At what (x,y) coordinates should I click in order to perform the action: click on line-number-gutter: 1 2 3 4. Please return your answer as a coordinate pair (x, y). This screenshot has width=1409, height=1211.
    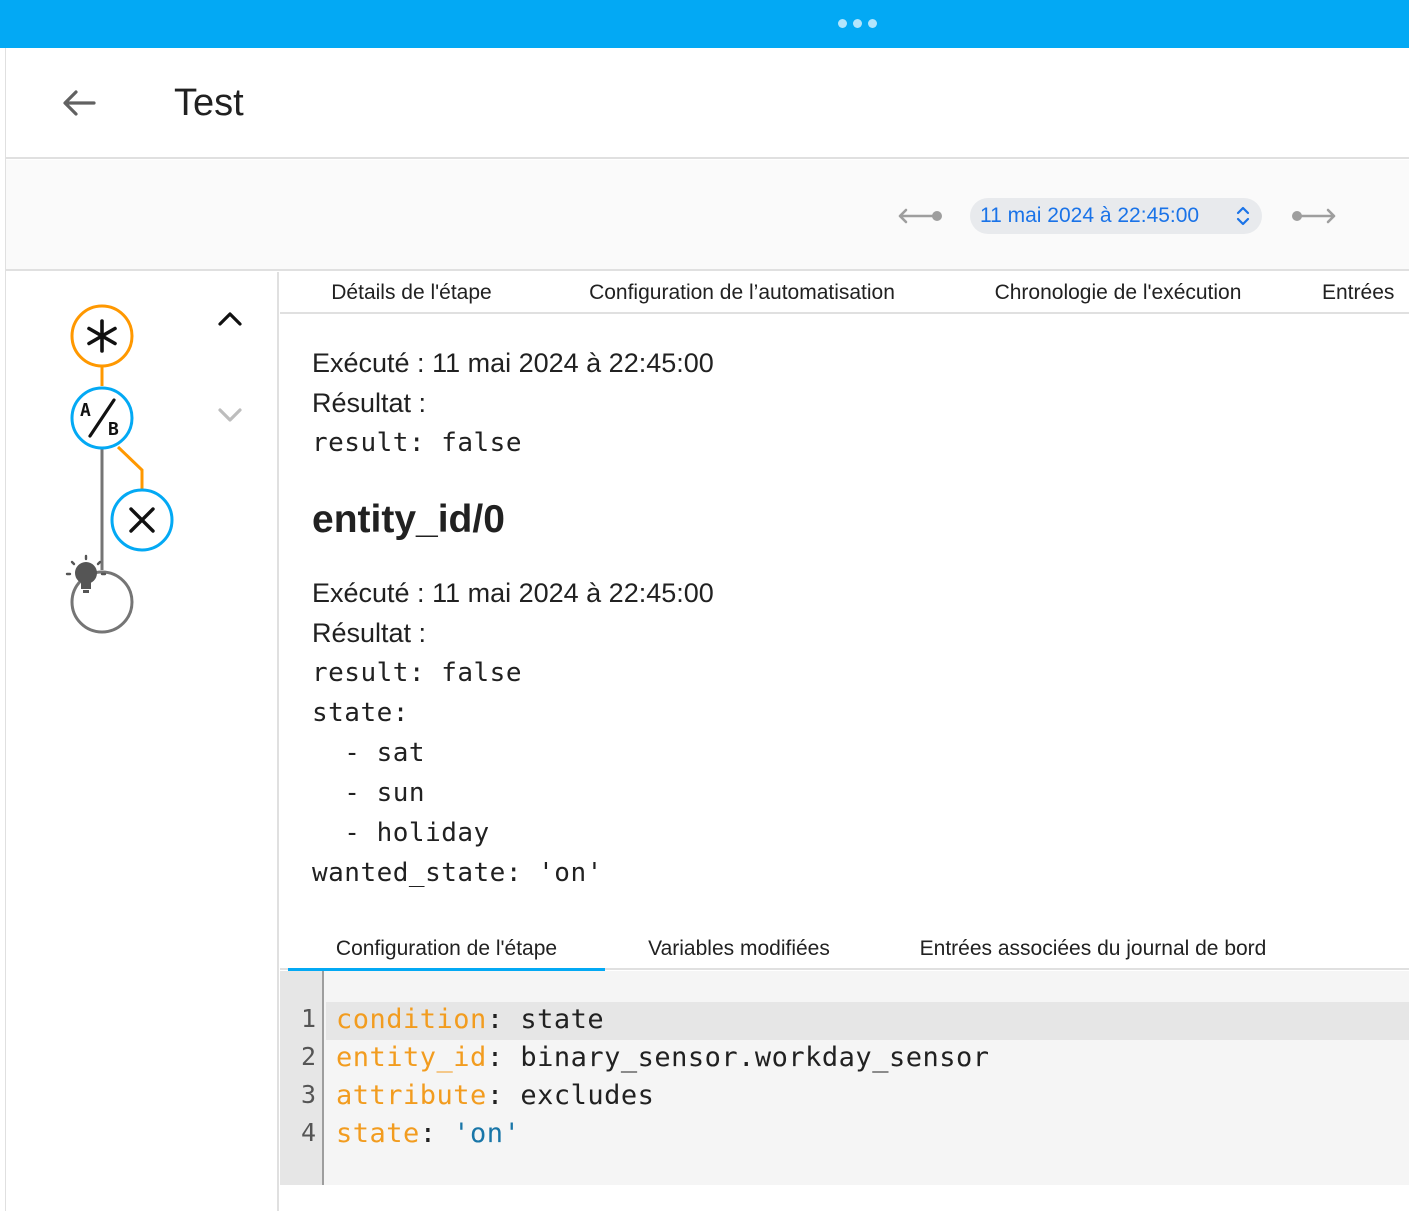
    Looking at the image, I should click on (302, 1078).